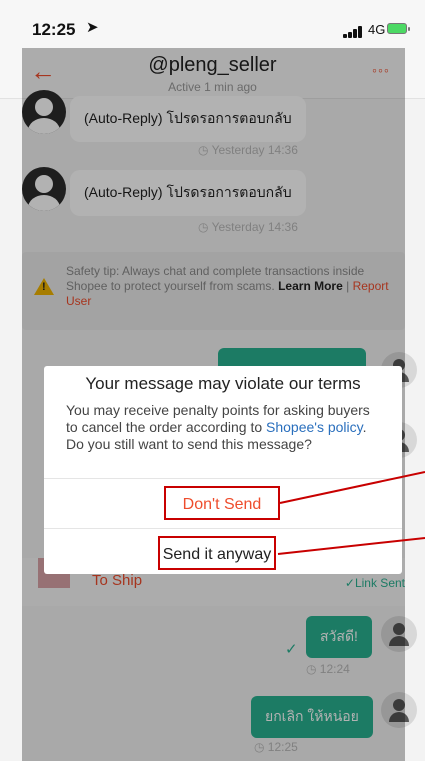 This screenshot has height=761, width=425. Describe the element at coordinates (398, 28) in the screenshot. I see `battery-icon` at that location.